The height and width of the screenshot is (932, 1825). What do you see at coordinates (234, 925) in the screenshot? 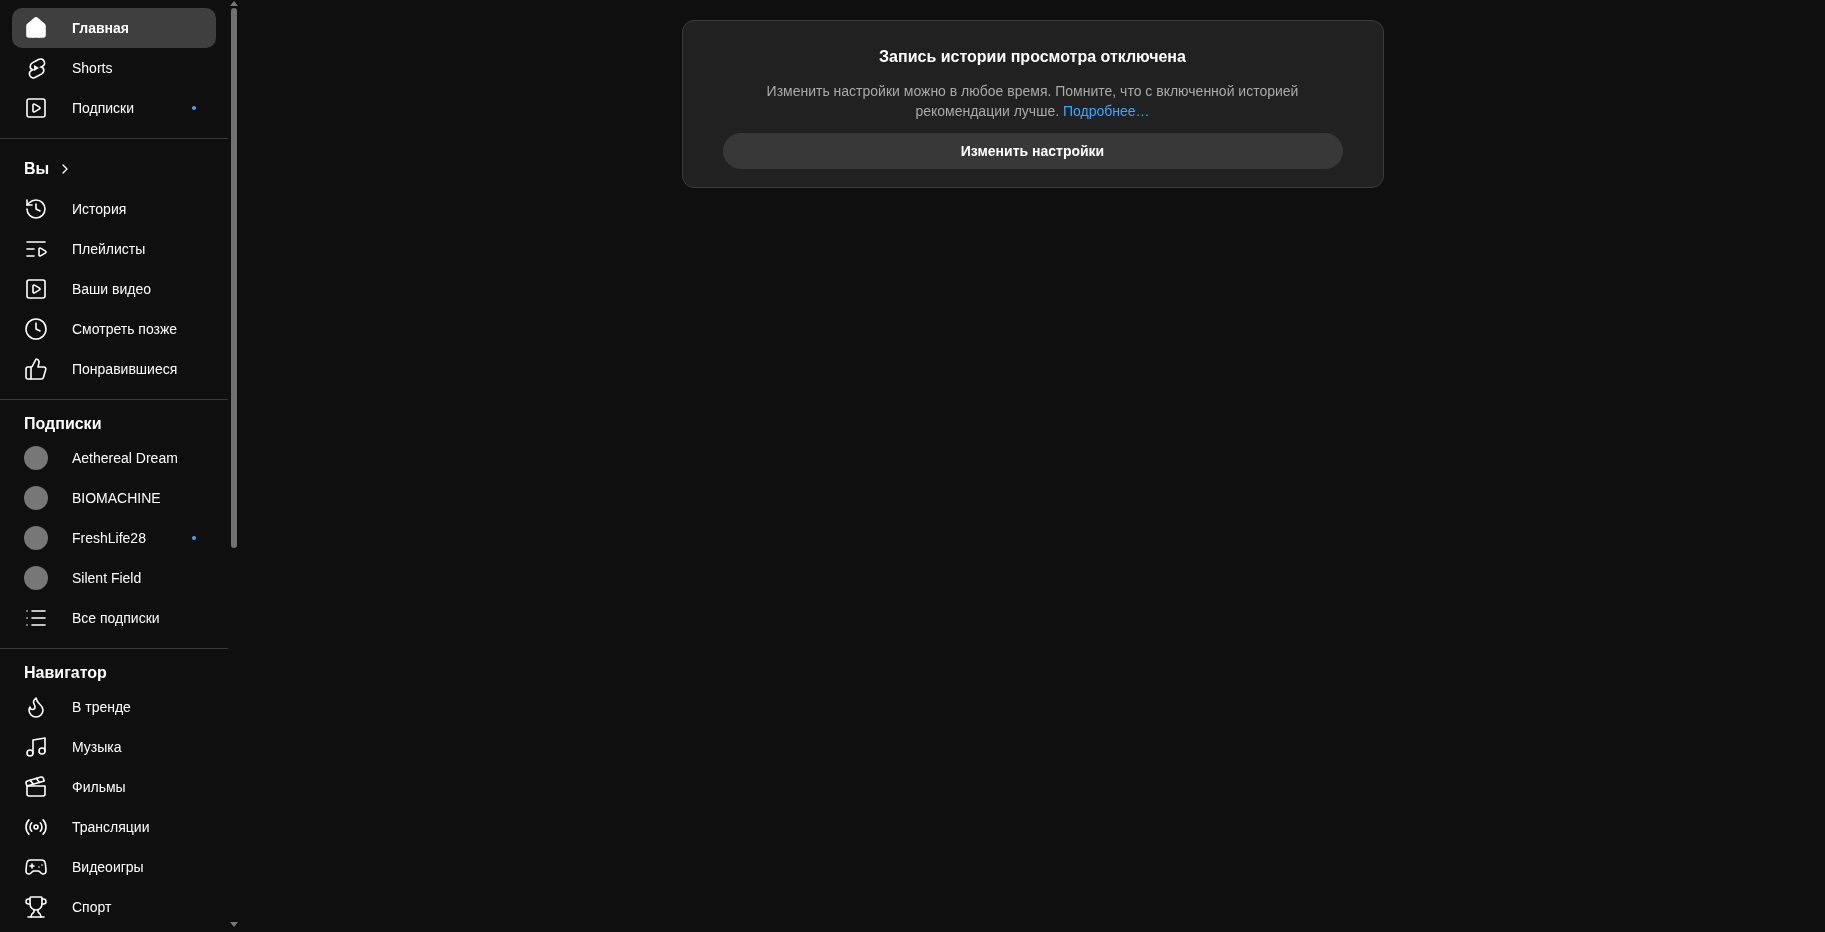
I see `scroll-down-arrow-icon` at bounding box center [234, 925].